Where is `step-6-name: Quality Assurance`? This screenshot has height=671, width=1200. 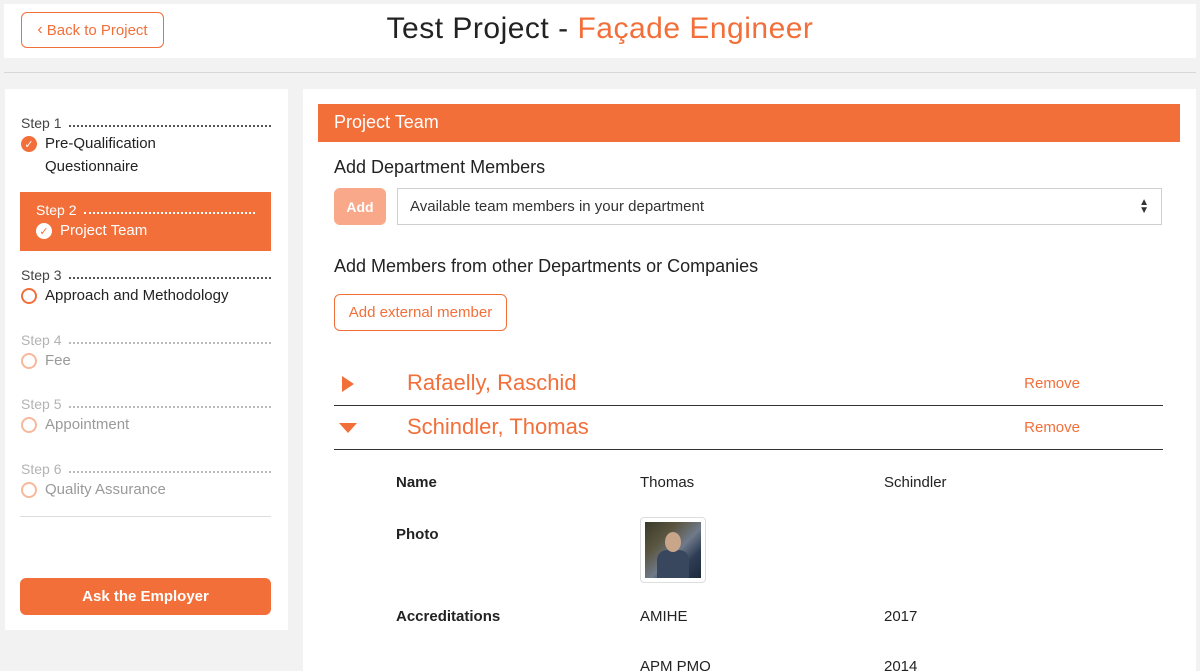
step-6-name: Quality Assurance is located at coordinates (105, 489).